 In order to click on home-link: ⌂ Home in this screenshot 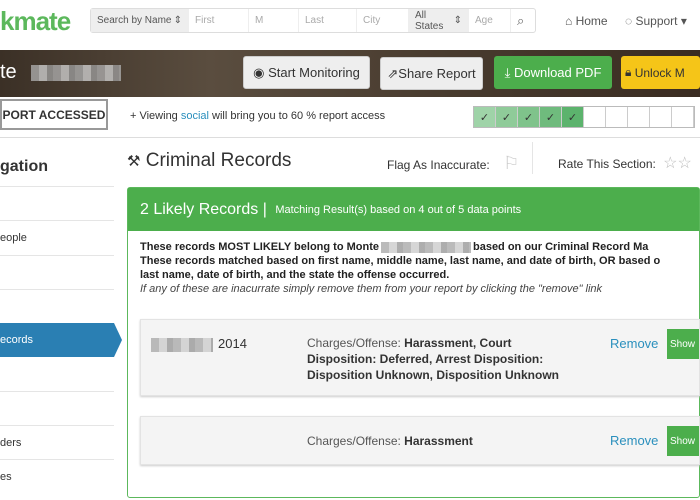, I will do `click(586, 21)`.